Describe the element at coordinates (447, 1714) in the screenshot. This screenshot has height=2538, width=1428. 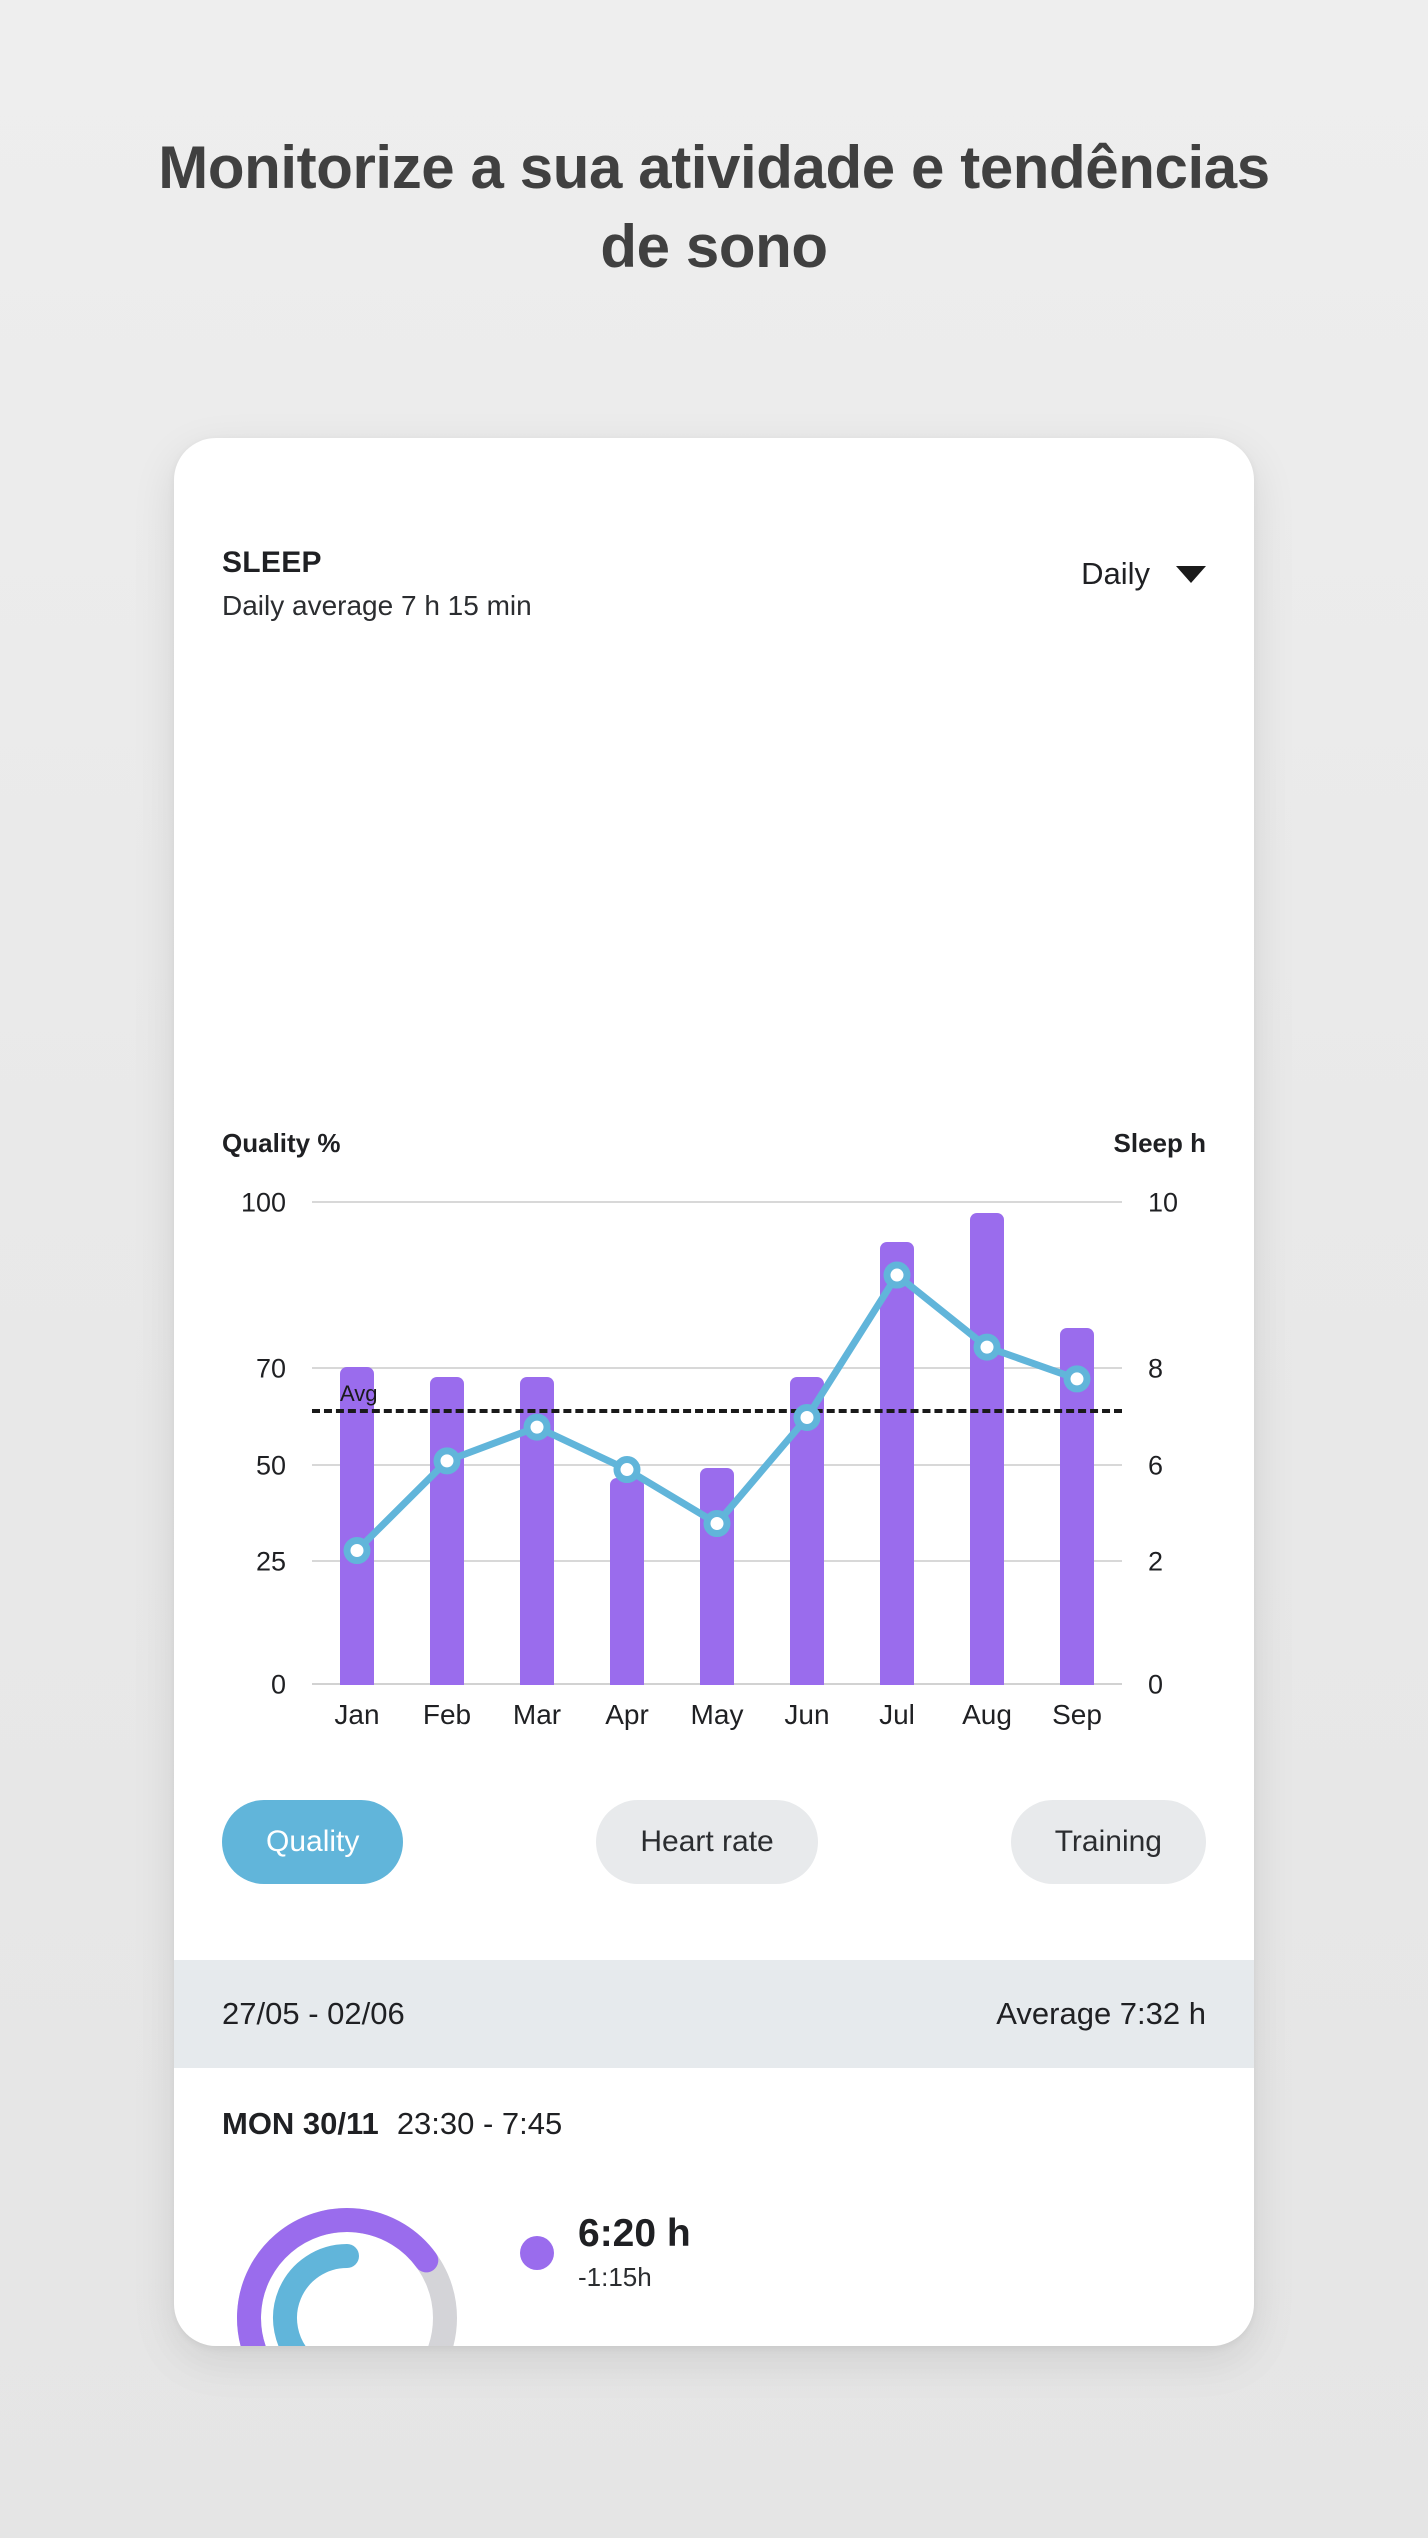
I see `x-axis-tick: Feb` at that location.